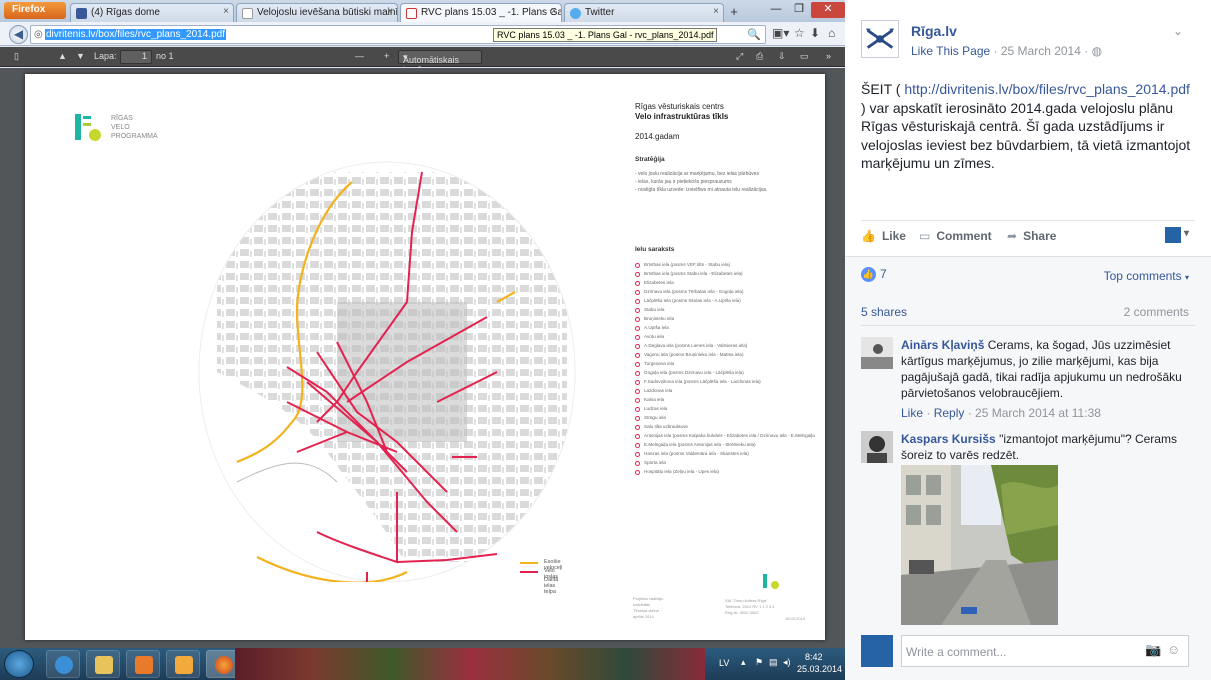 This screenshot has height=680, width=1211. What do you see at coordinates (782, 56) in the screenshot?
I see `download-pdf-icon: ⇩` at bounding box center [782, 56].